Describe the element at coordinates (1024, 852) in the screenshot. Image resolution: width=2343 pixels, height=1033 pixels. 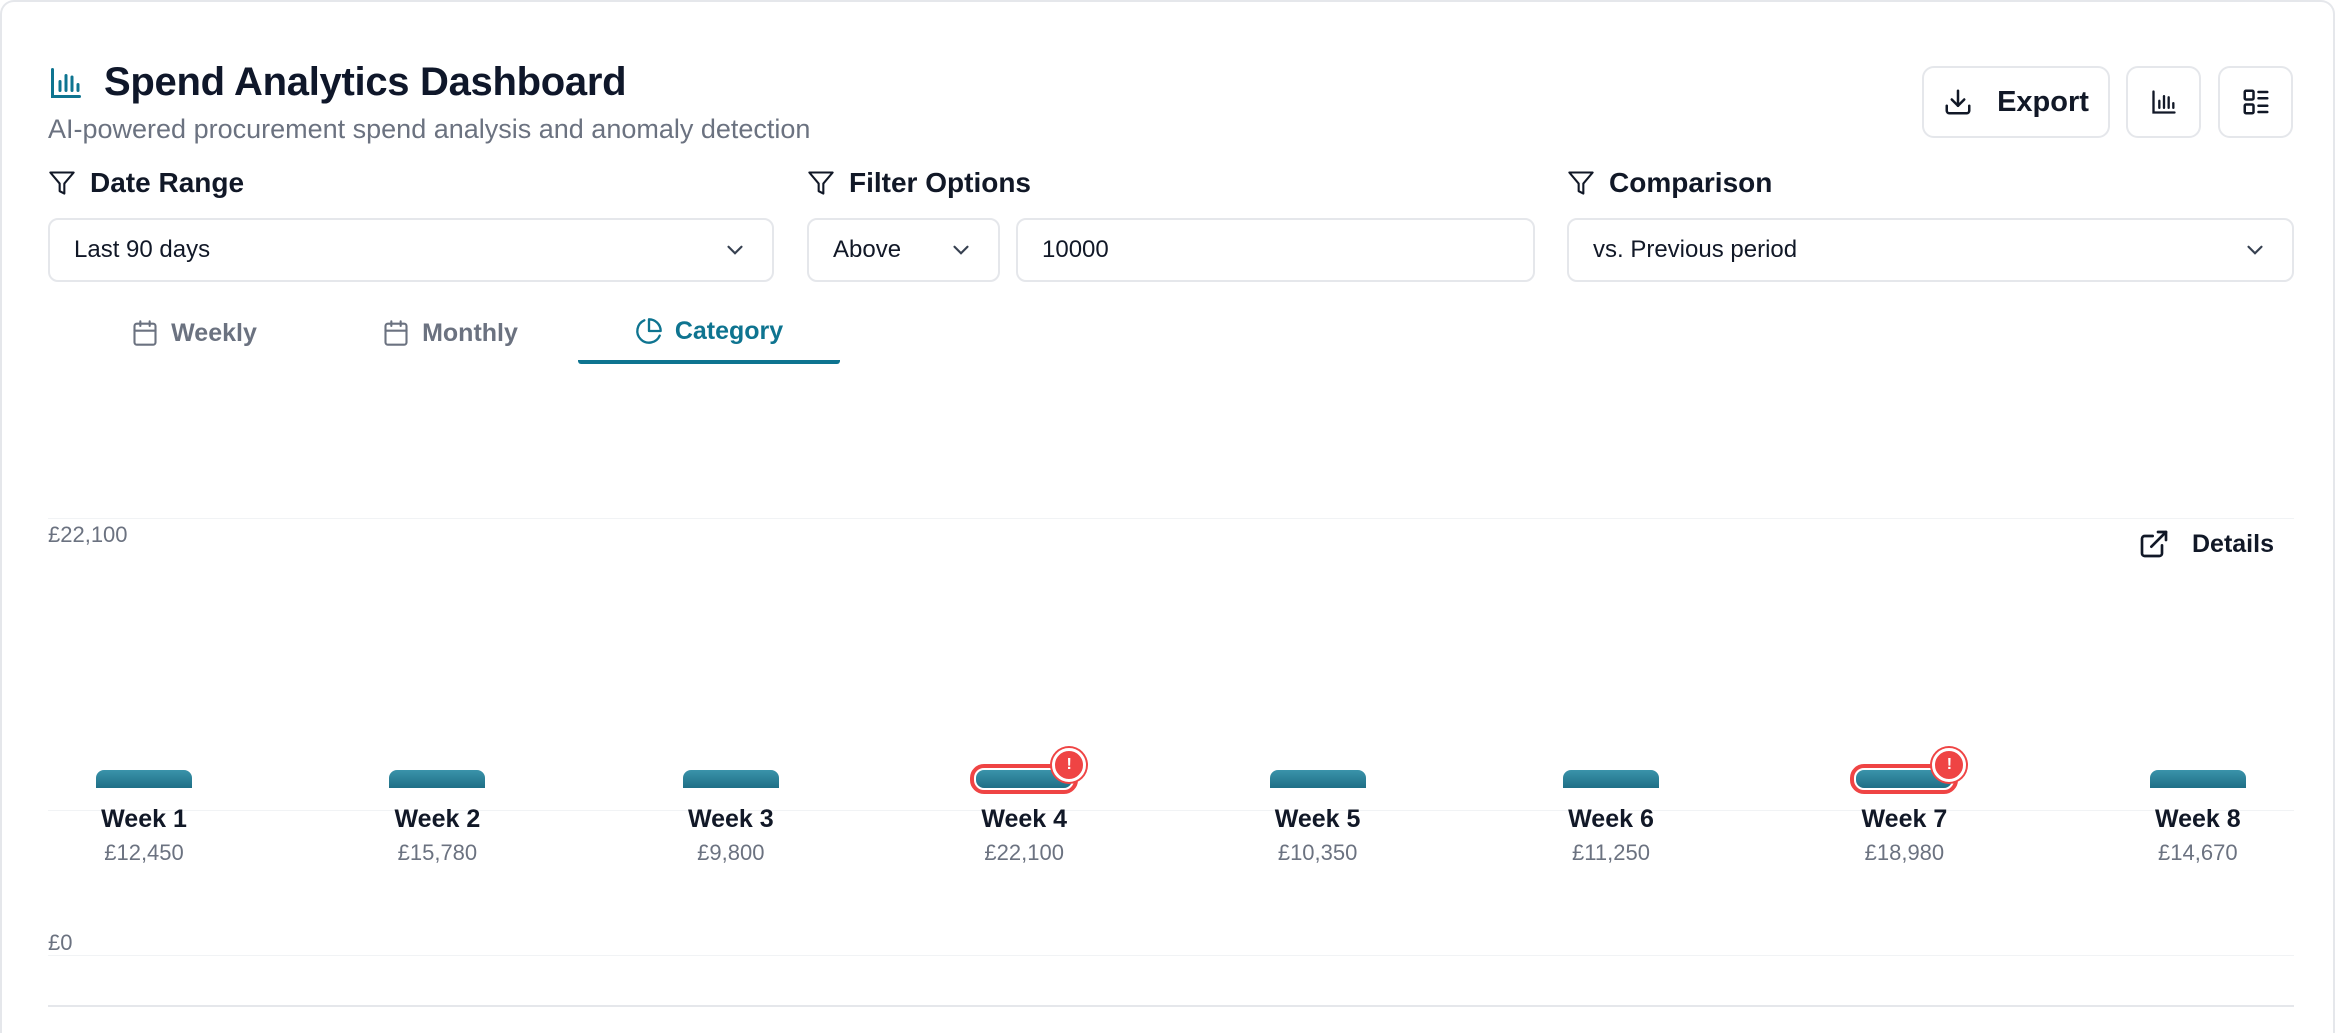
I see `bar-value-label: £22,100` at that location.